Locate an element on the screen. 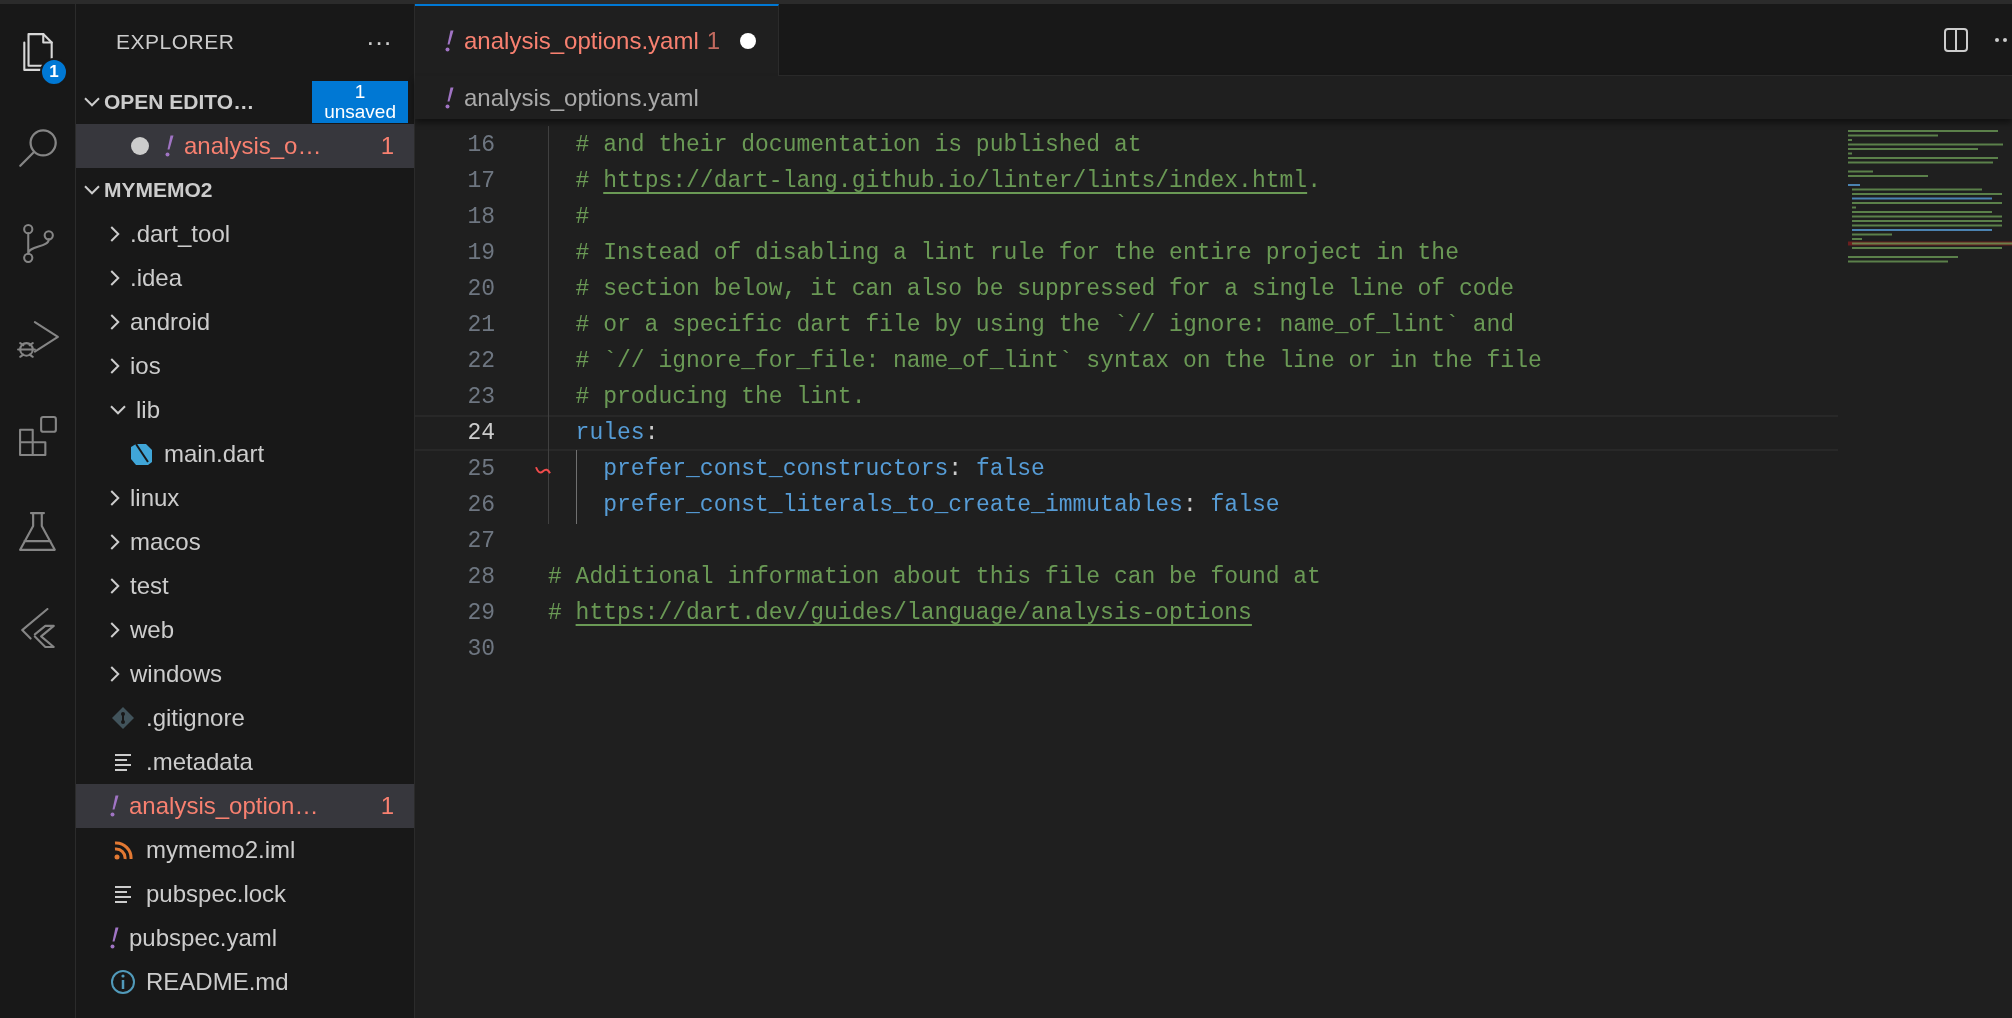 The height and width of the screenshot is (1018, 2012). line-number: 30 is located at coordinates (480, 649).